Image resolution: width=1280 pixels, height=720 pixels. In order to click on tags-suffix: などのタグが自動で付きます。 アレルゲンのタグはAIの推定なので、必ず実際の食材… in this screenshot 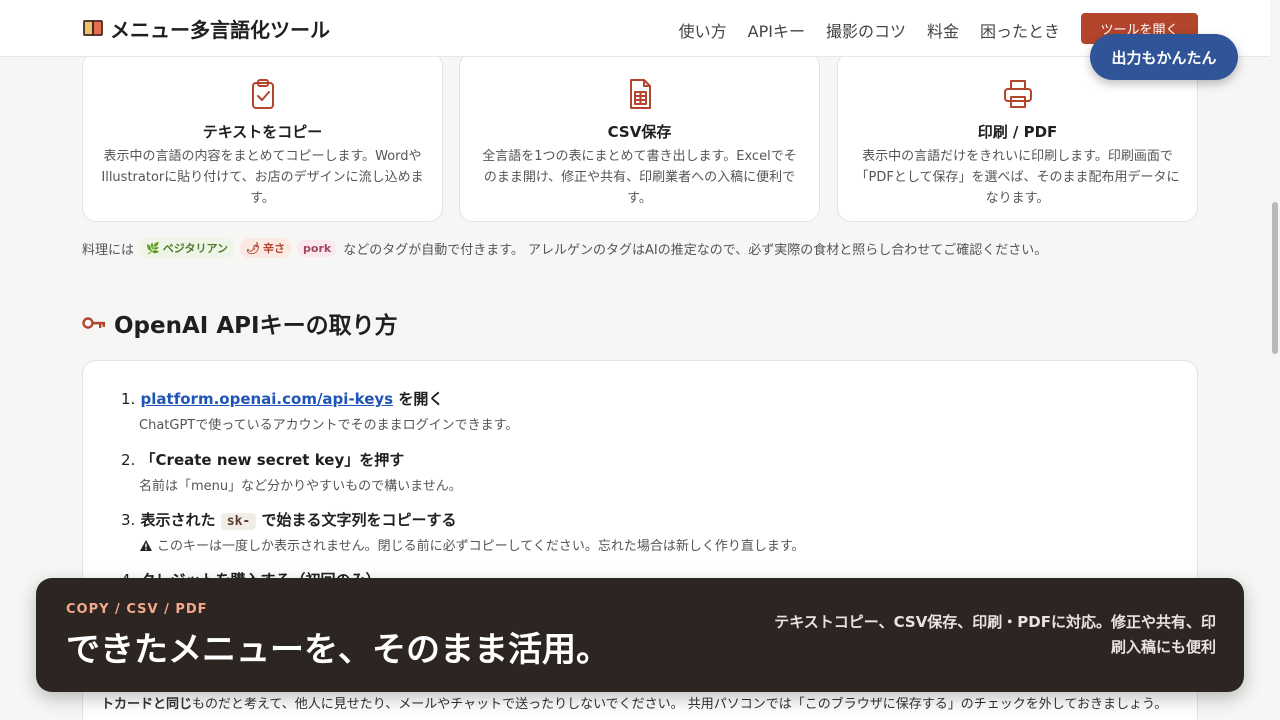, I will do `click(695, 250)`.